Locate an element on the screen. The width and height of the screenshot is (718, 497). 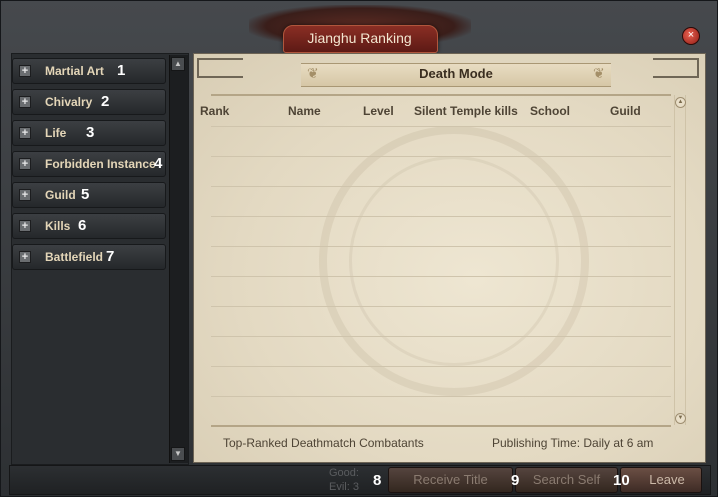
scroll-up-icon: ▲ is located at coordinates (178, 64).